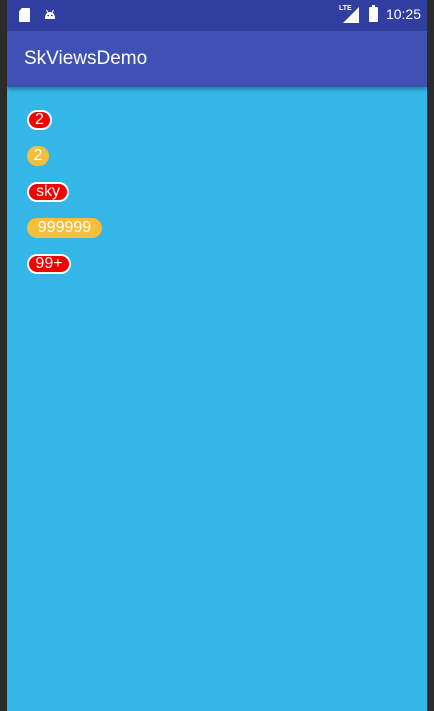 The height and width of the screenshot is (711, 434). What do you see at coordinates (37, 15) in the screenshot?
I see `status-left-icons` at bounding box center [37, 15].